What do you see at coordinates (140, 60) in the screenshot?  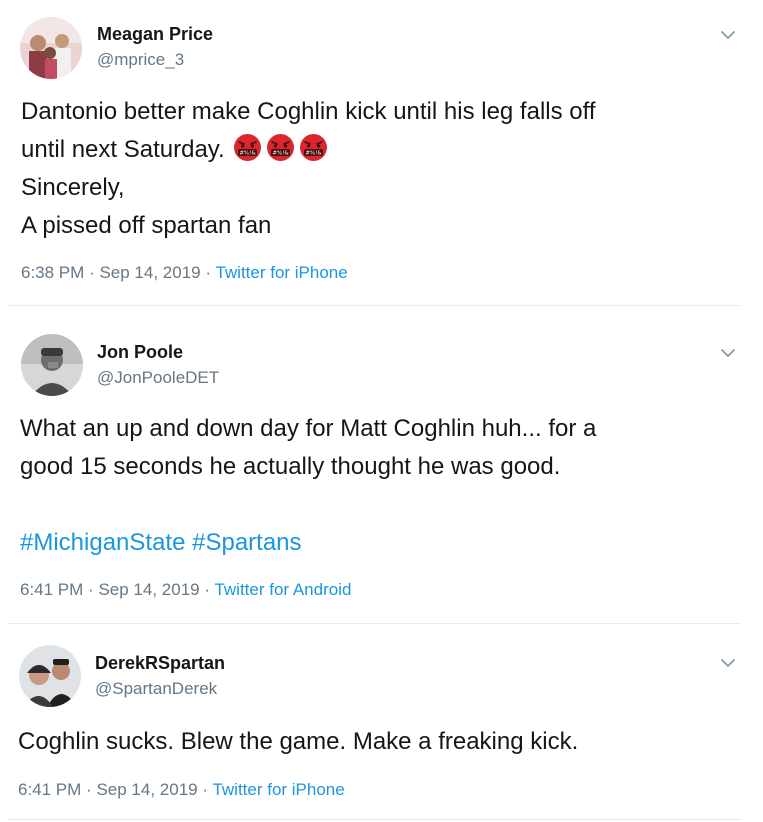 I see `user-handle: @mprice_3` at bounding box center [140, 60].